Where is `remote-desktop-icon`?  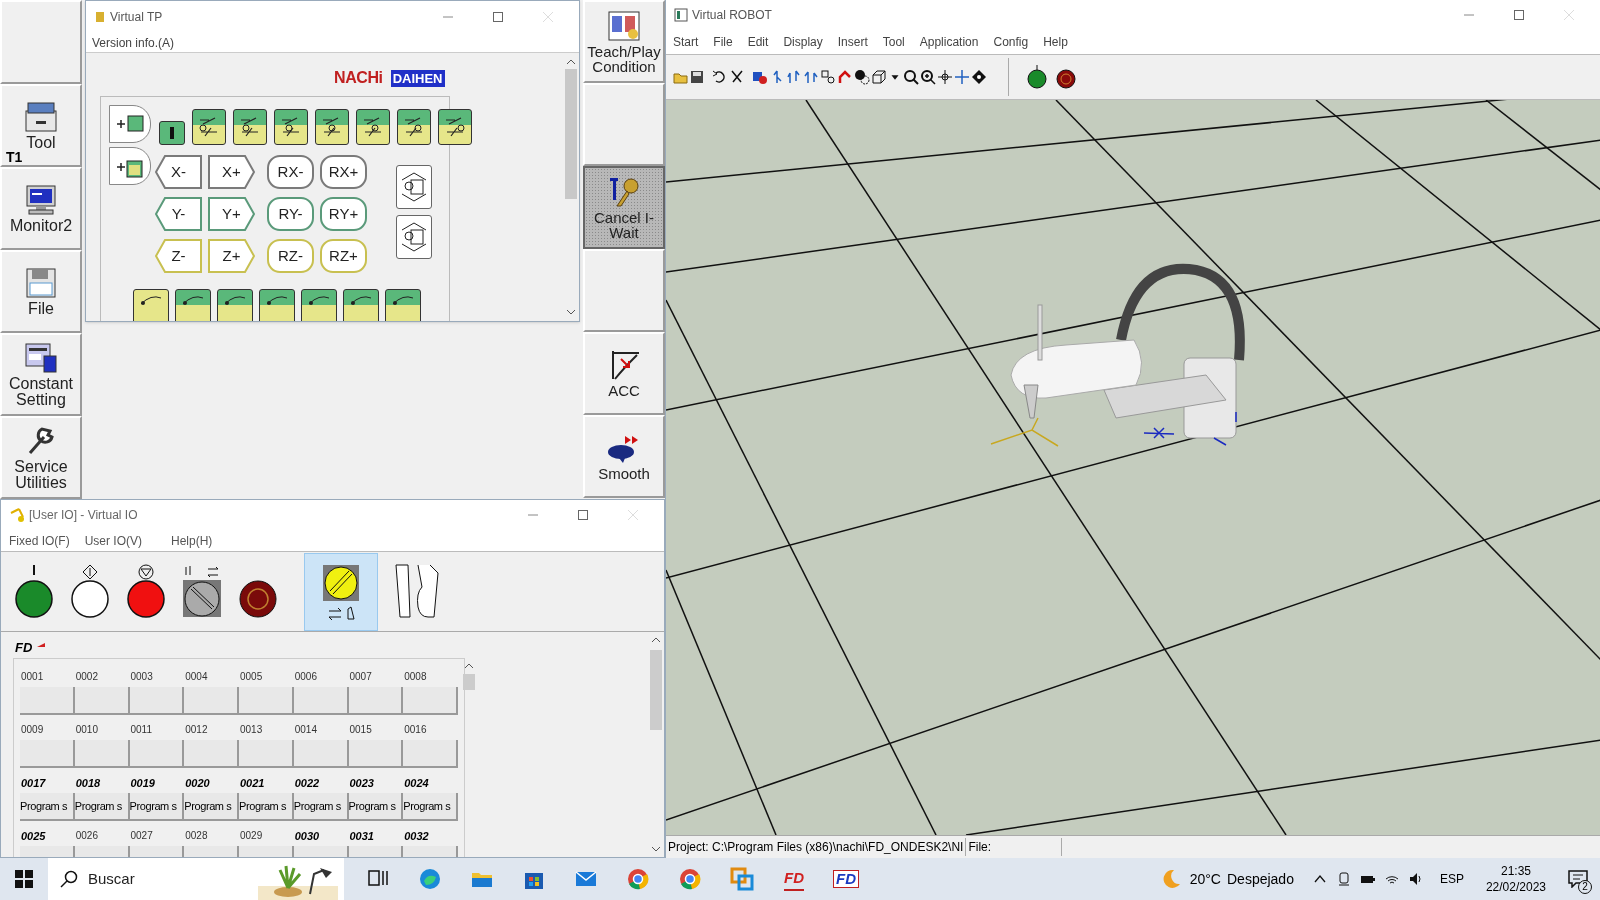 remote-desktop-icon is located at coordinates (742, 879).